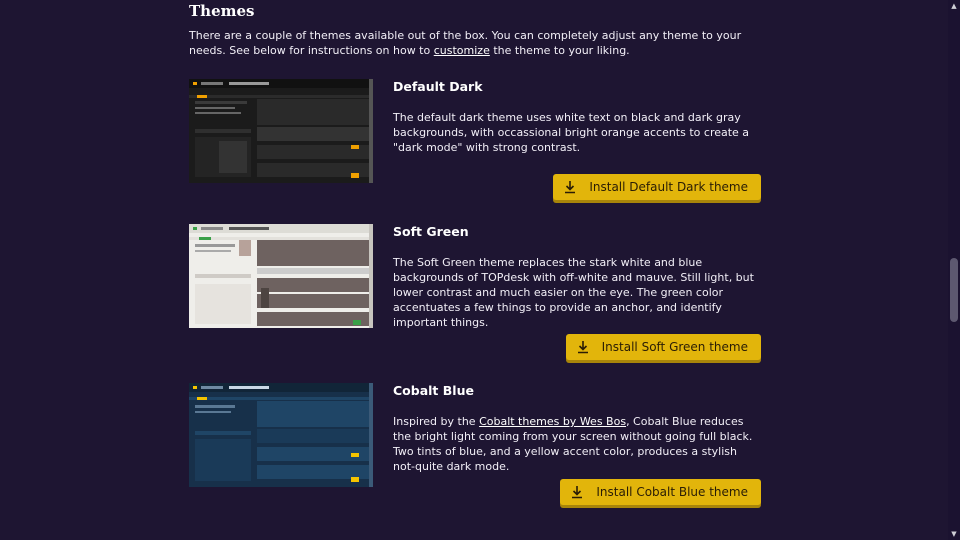 This screenshot has height=540, width=960. I want to click on theme-title: Default Dark, so click(438, 86).